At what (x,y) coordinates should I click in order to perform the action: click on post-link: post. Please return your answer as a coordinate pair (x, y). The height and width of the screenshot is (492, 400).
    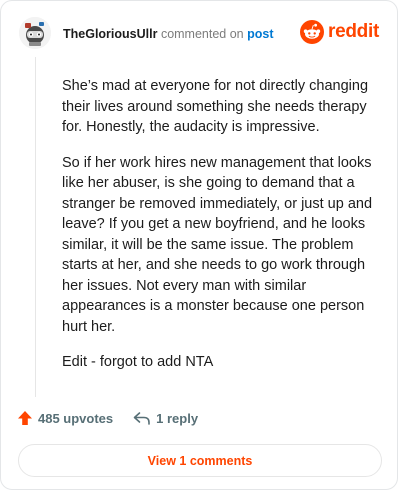
    Looking at the image, I should click on (260, 34).